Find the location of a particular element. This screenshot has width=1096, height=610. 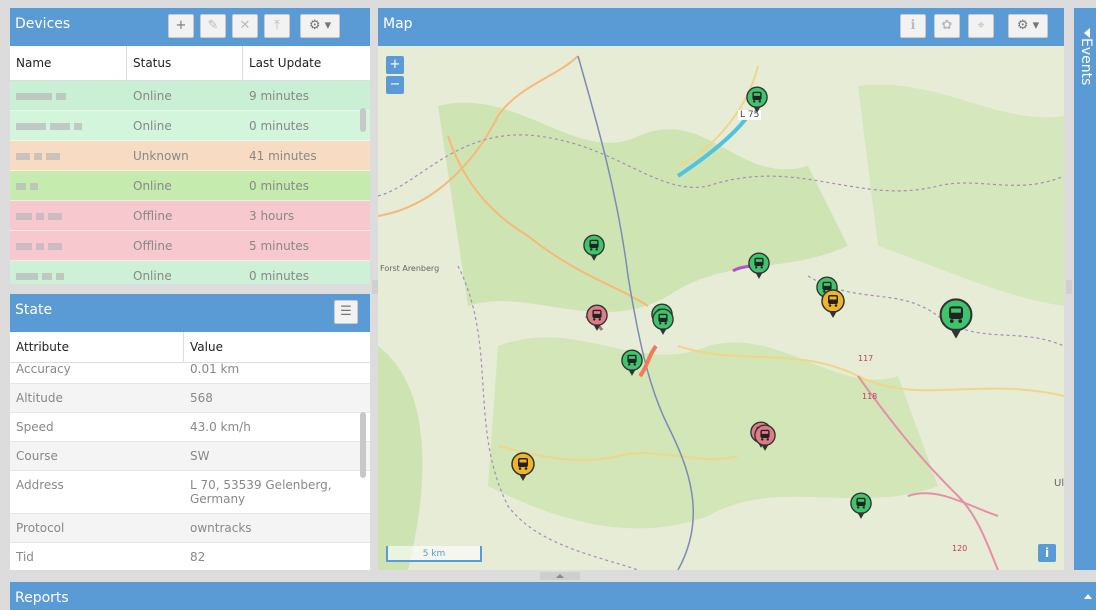

events-title: Events is located at coordinates (1086, 62).